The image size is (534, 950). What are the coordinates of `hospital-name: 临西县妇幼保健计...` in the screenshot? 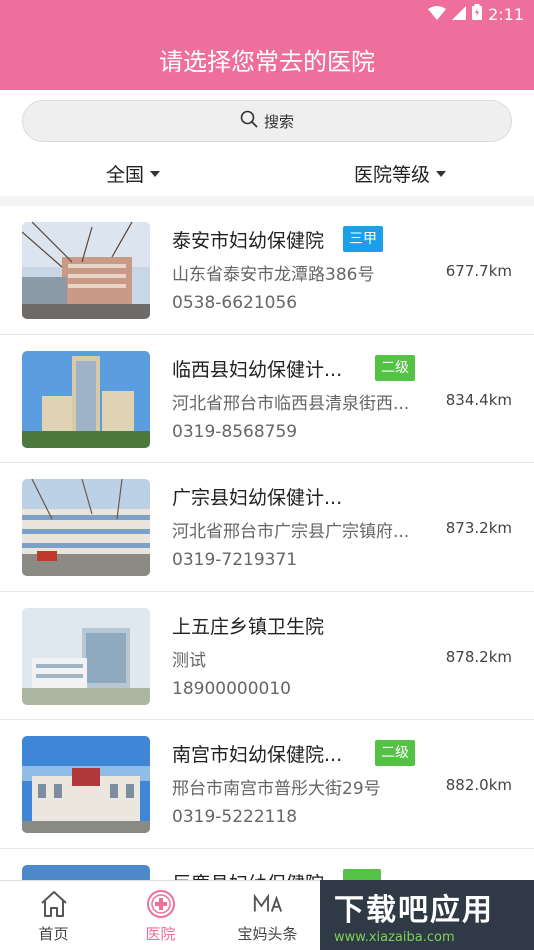 It's located at (257, 369).